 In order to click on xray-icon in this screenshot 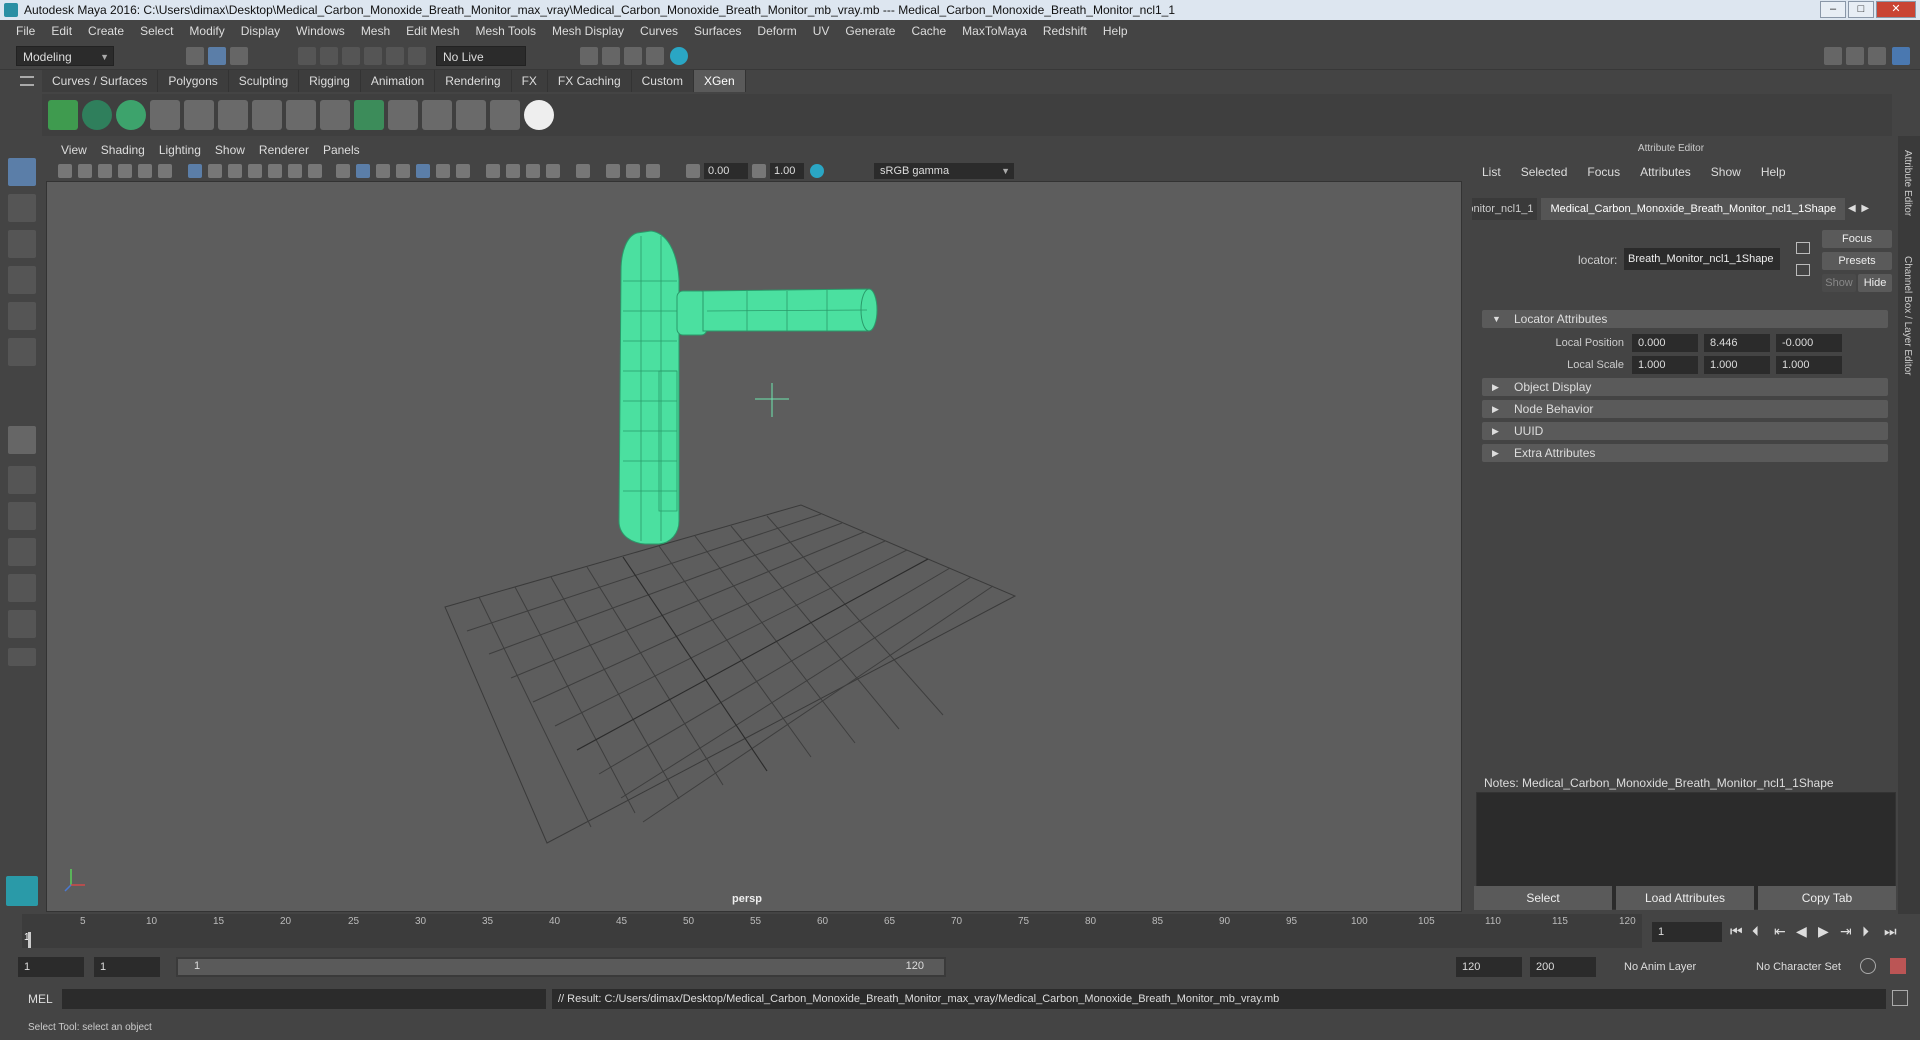, I will do `click(613, 171)`.